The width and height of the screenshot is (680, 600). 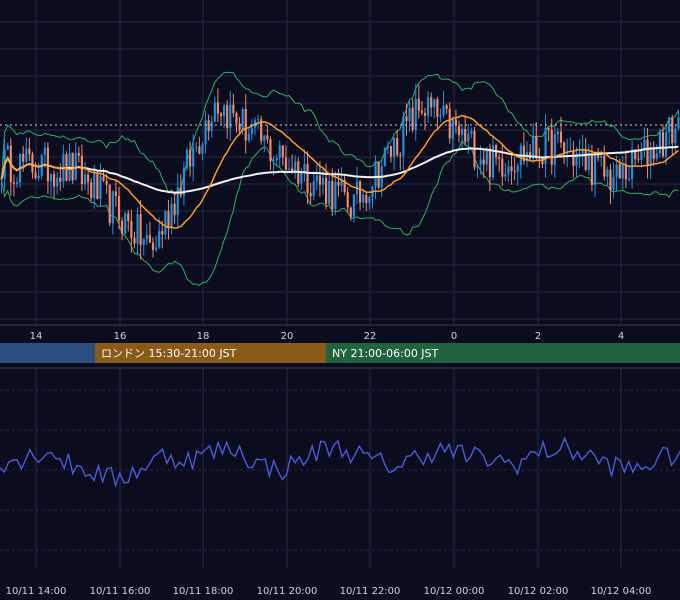 What do you see at coordinates (340, 353) in the screenshot?
I see `session-bar: ロンドン 15:30-21:00 JST NY 21:00-06:00 JST` at bounding box center [340, 353].